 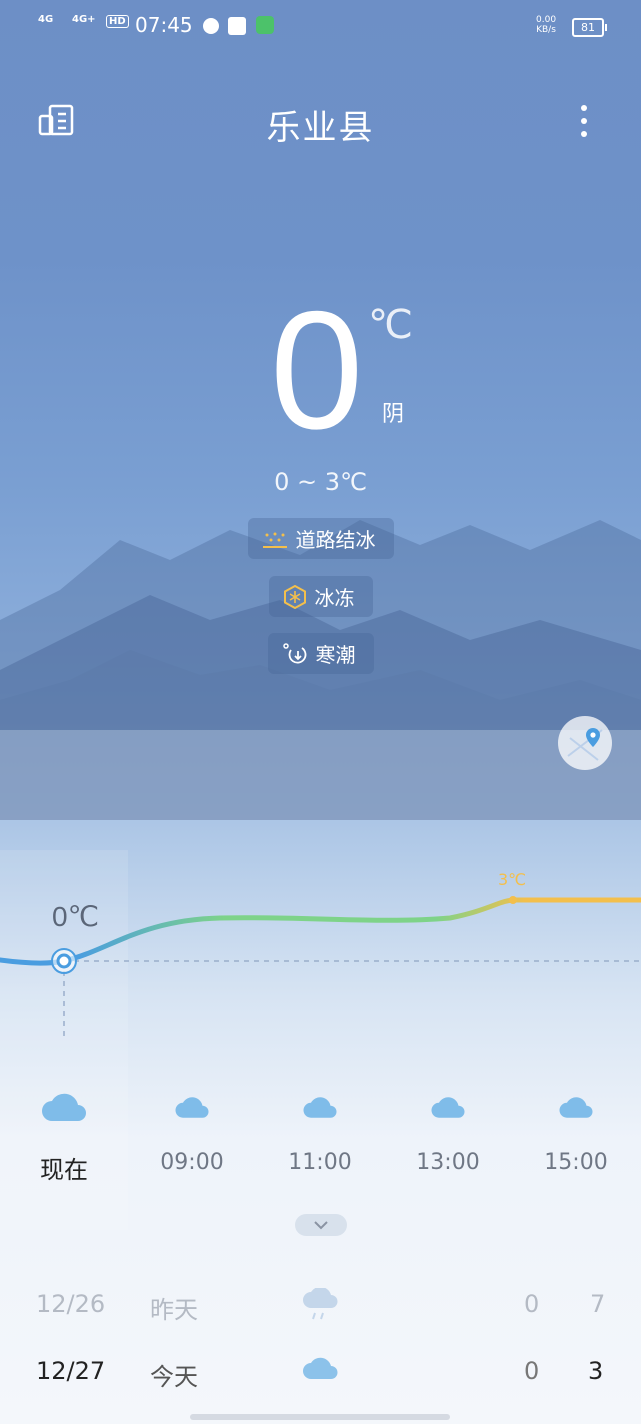 What do you see at coordinates (448, 1162) in the screenshot?
I see `hour-label: 13:00` at bounding box center [448, 1162].